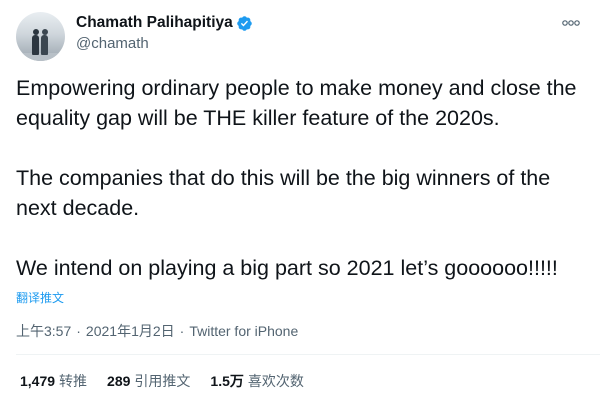  I want to click on verified-badge-icon, so click(244, 23).